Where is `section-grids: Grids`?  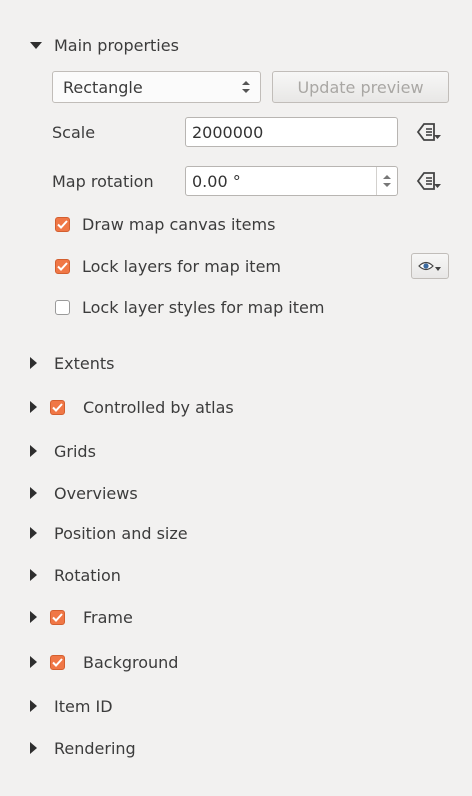 section-grids: Grids is located at coordinates (63, 451).